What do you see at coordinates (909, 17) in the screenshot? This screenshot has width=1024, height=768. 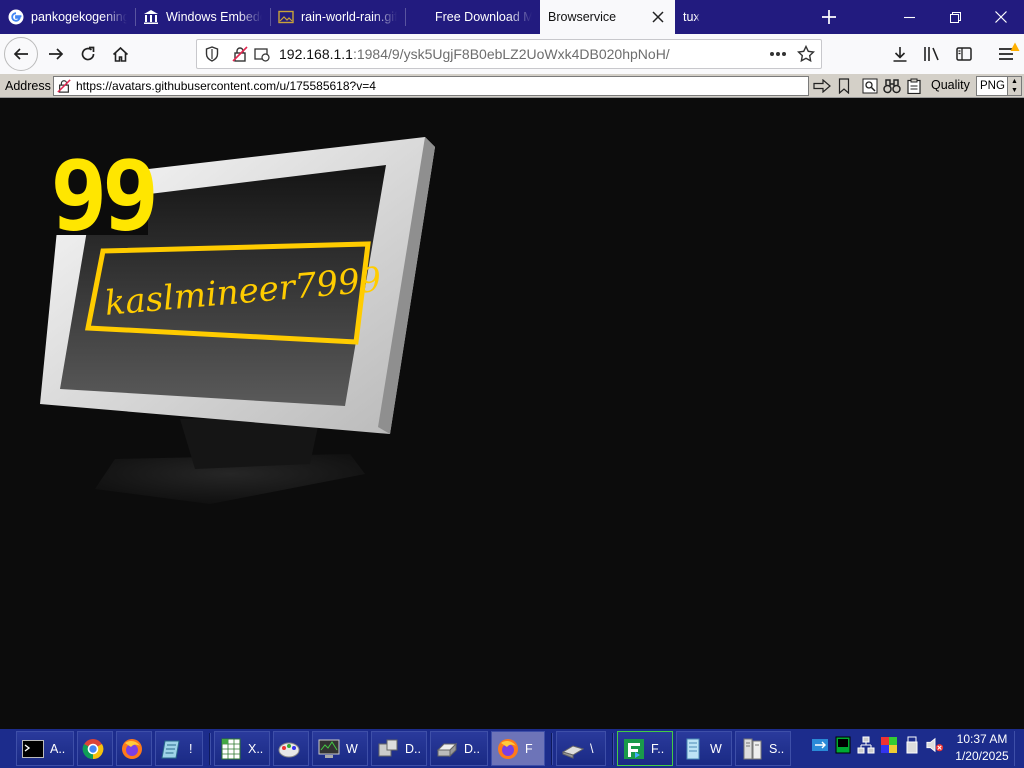 I see `minimize-button` at bounding box center [909, 17].